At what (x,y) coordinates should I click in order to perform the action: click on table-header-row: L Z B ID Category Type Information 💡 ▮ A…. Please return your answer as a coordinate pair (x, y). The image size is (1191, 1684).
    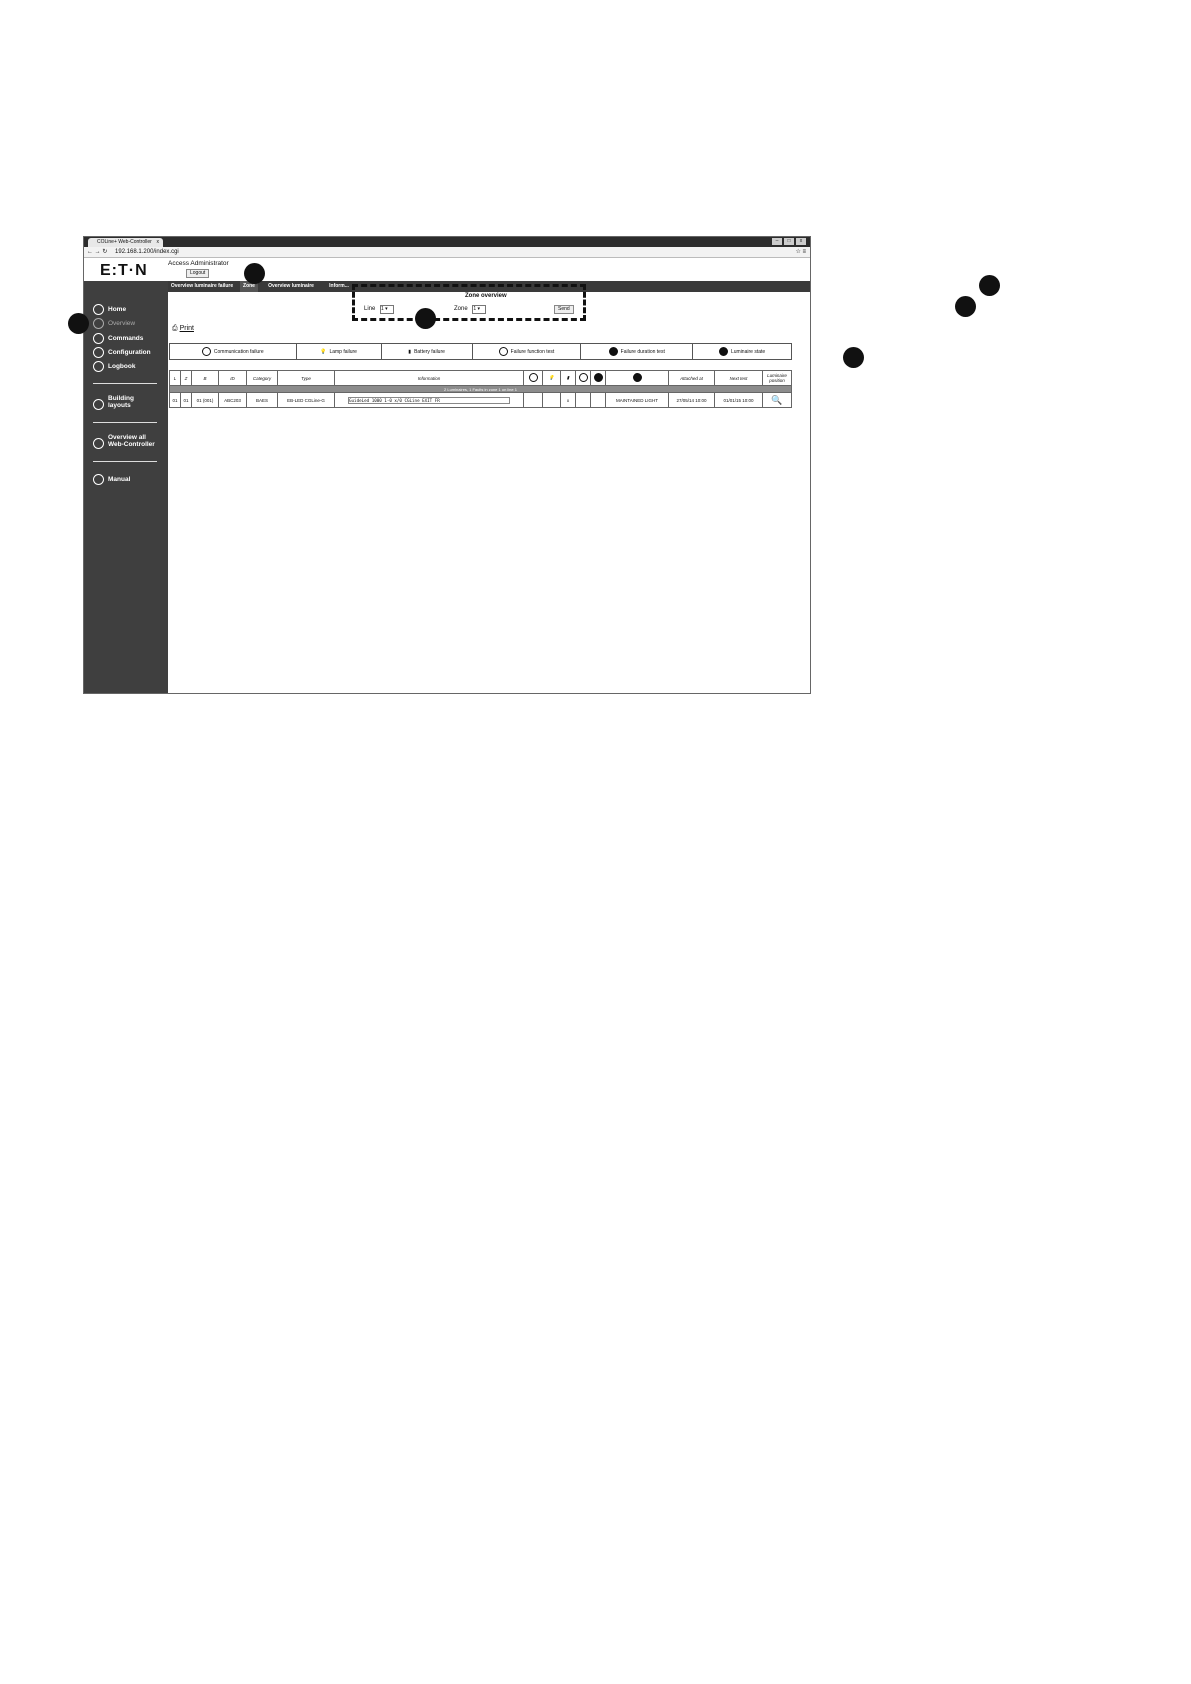
    Looking at the image, I should click on (480, 378).